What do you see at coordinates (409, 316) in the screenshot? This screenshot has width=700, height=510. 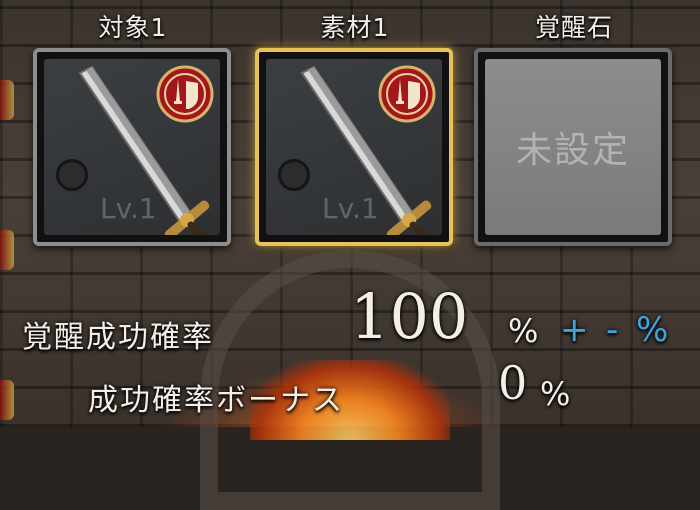 I see `awaken-rate-value: 100` at bounding box center [409, 316].